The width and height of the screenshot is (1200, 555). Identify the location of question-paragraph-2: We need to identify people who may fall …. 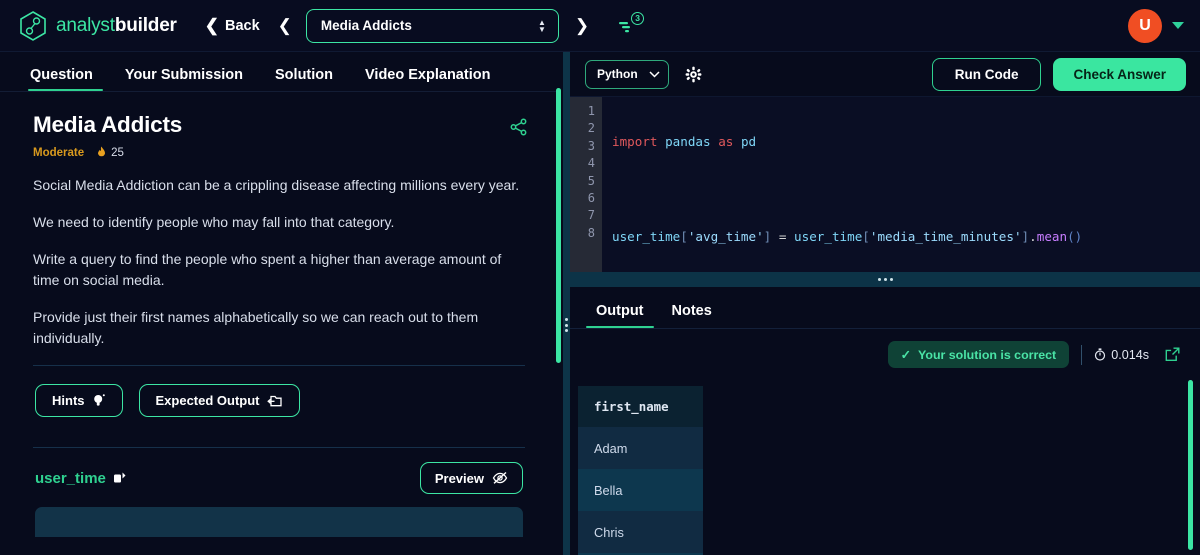
(214, 222).